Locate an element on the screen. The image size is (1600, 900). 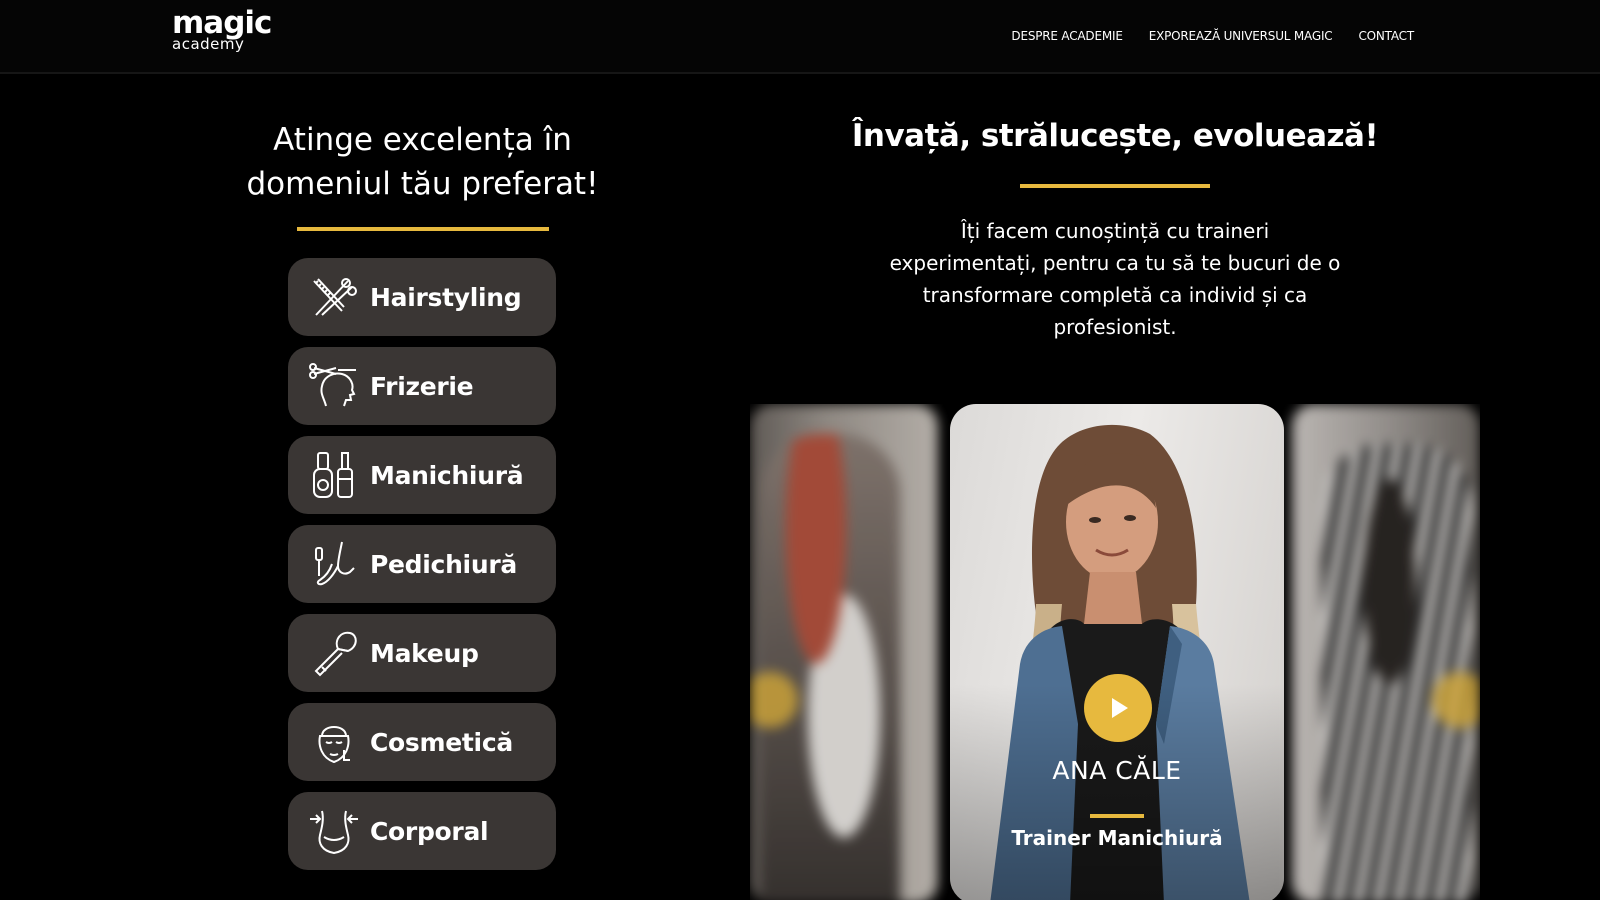
scissors-comb-icon is located at coordinates (334, 297).